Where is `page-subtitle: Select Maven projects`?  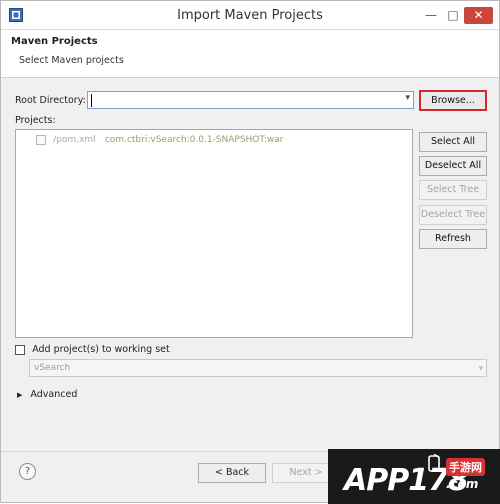 page-subtitle: Select Maven projects is located at coordinates (71, 60).